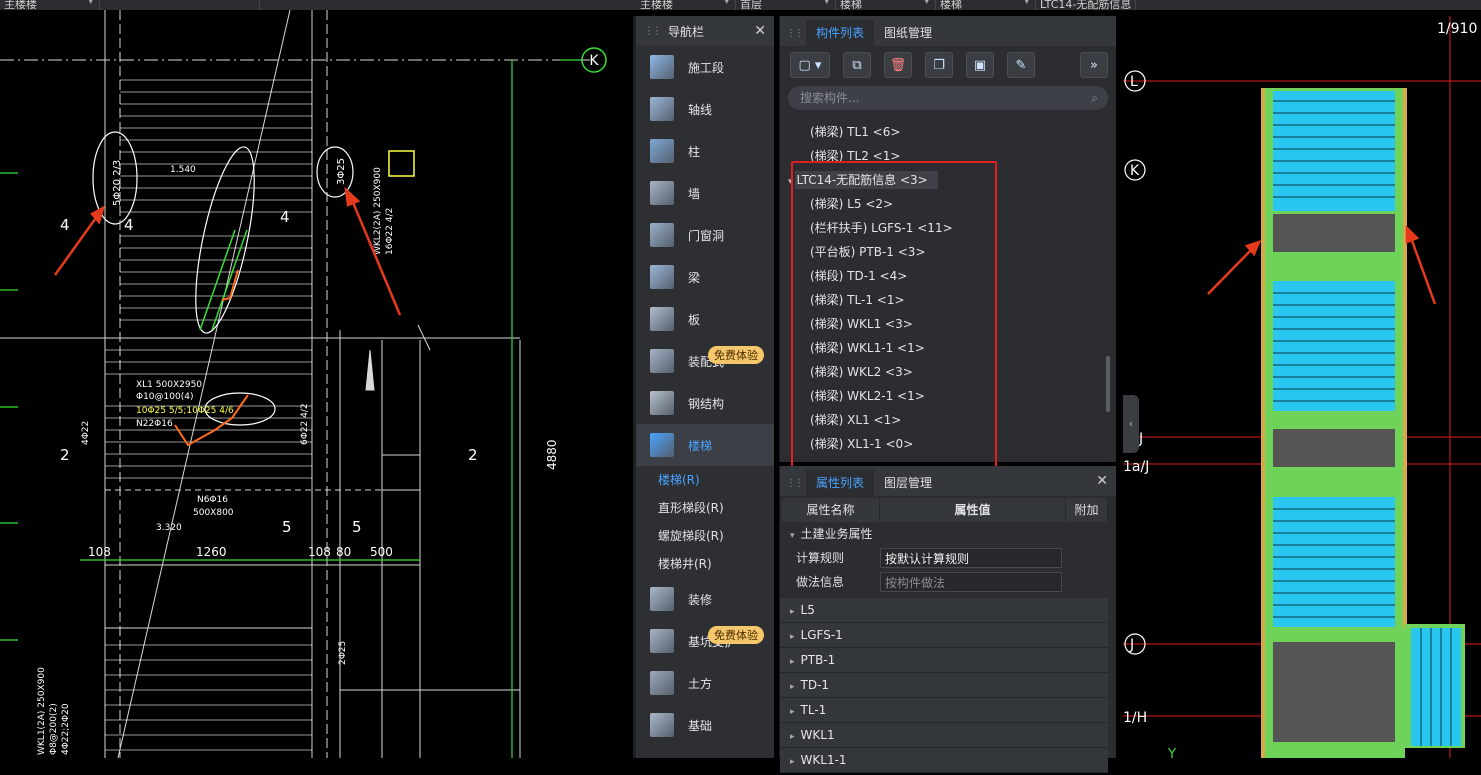 Image resolution: width=1481 pixels, height=775 pixels. I want to click on wall-icon, so click(662, 193).